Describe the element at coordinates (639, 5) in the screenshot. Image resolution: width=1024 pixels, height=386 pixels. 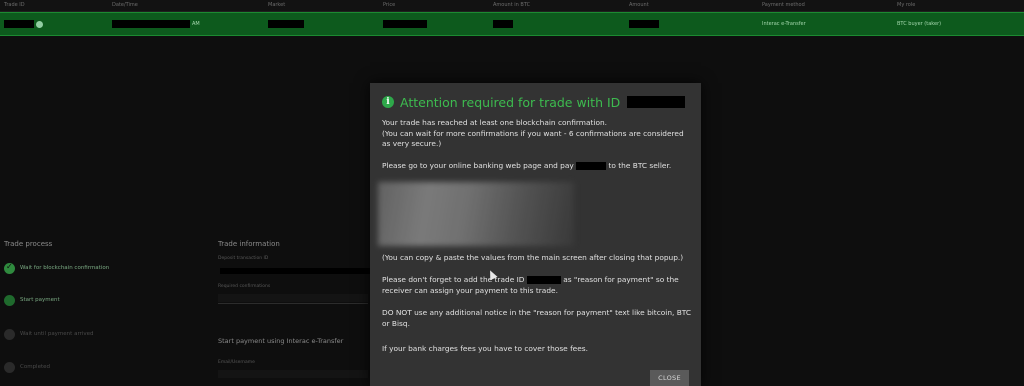
I see `column-header-amount: Amount` at that location.